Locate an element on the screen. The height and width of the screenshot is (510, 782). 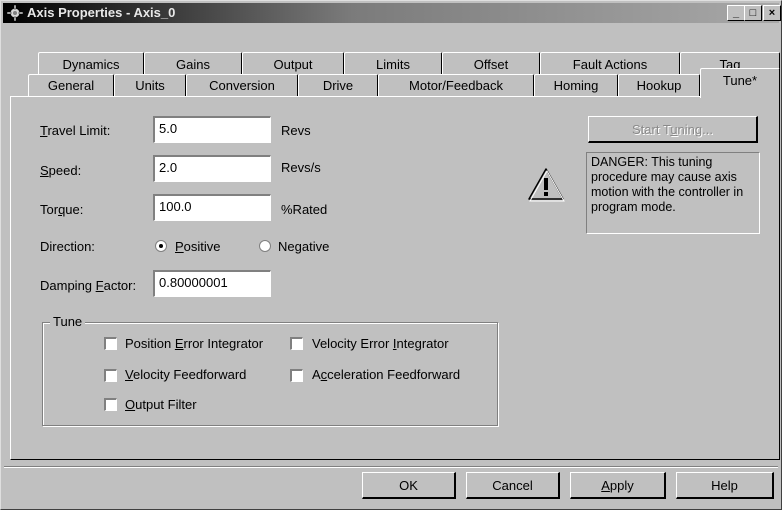
torque-unit: %Rated is located at coordinates (304, 209).